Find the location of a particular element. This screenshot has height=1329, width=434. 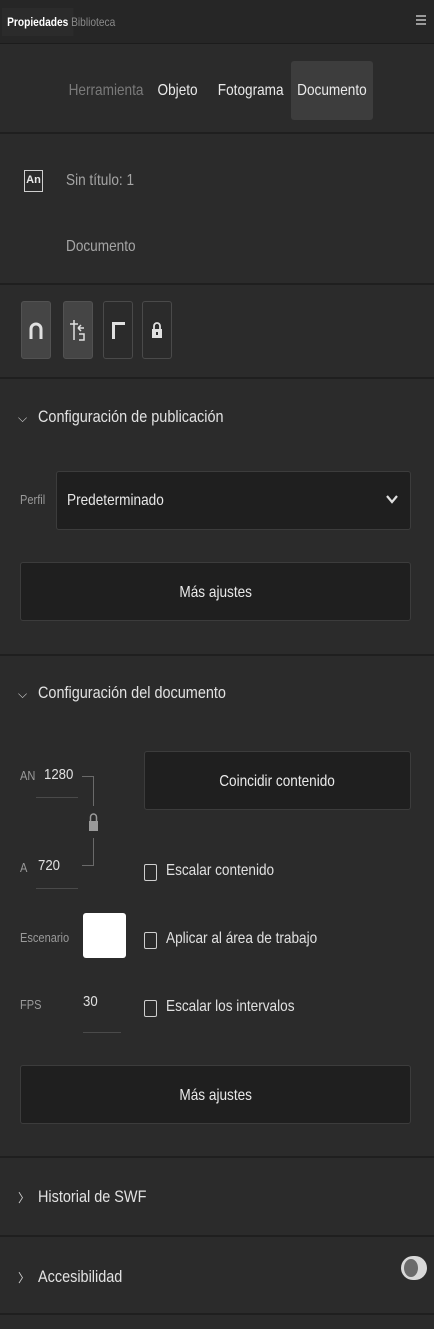

width-underline is located at coordinates (57, 797).